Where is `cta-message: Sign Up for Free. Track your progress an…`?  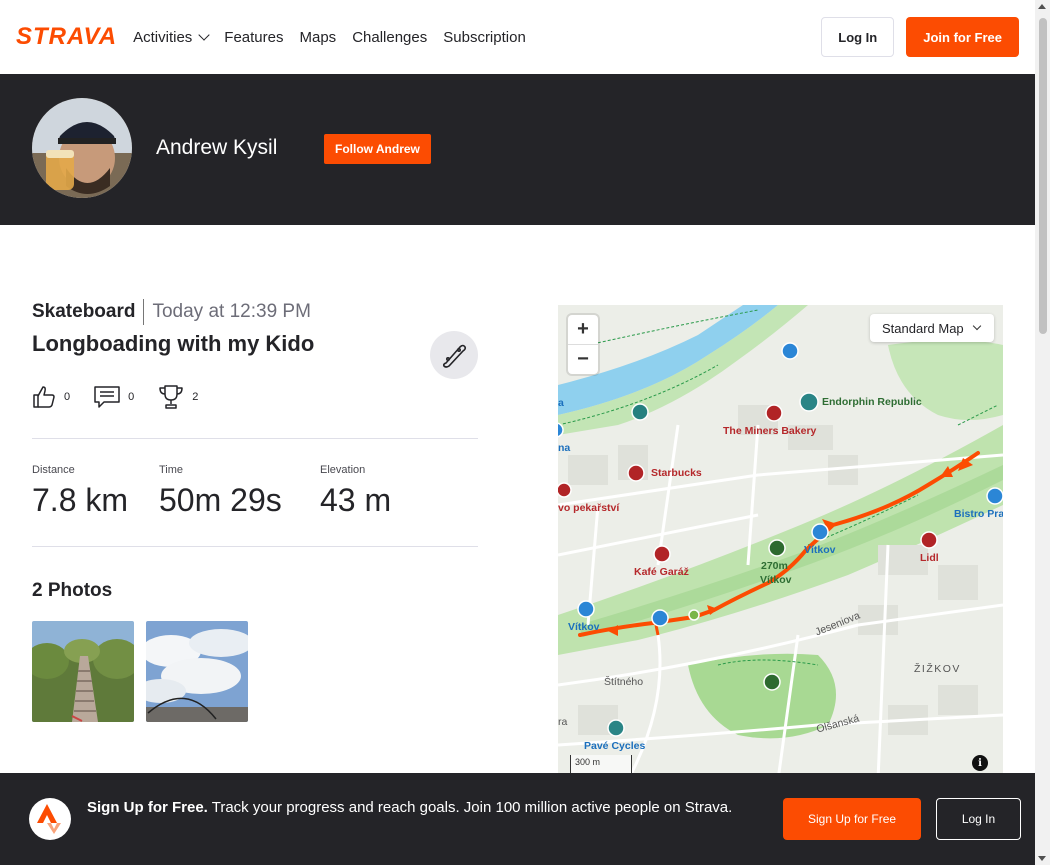
cta-message: Sign Up for Free. Track your progress an… is located at coordinates (417, 808).